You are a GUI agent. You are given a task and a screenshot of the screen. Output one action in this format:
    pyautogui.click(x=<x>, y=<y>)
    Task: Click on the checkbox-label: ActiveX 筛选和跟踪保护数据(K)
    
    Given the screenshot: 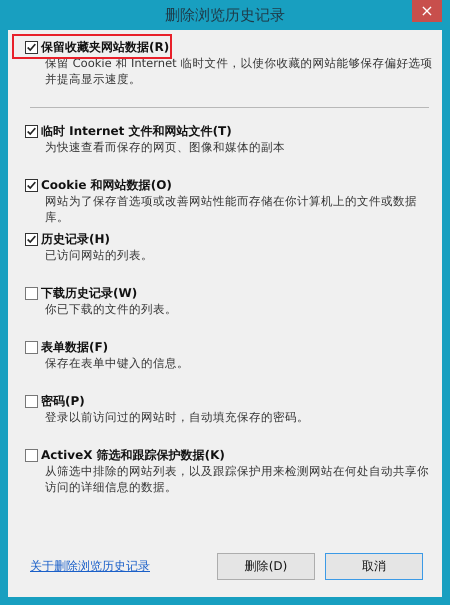 What is the action you would take?
    pyautogui.click(x=133, y=455)
    